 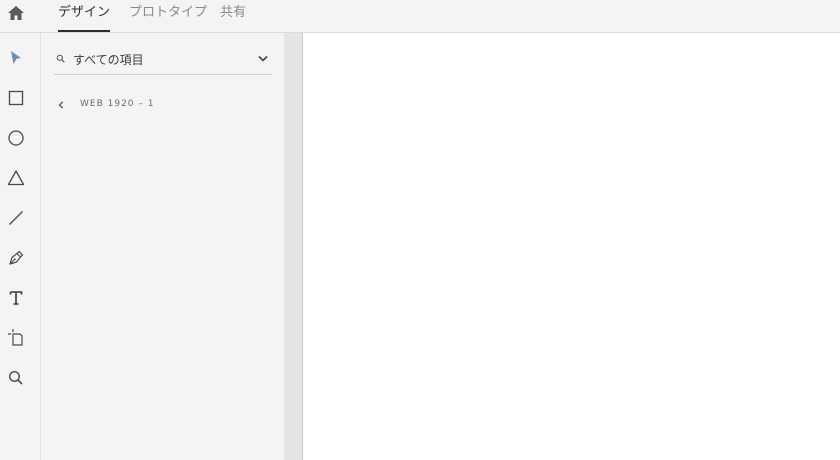 I want to click on rectangle-tool-button, so click(x=16, y=98).